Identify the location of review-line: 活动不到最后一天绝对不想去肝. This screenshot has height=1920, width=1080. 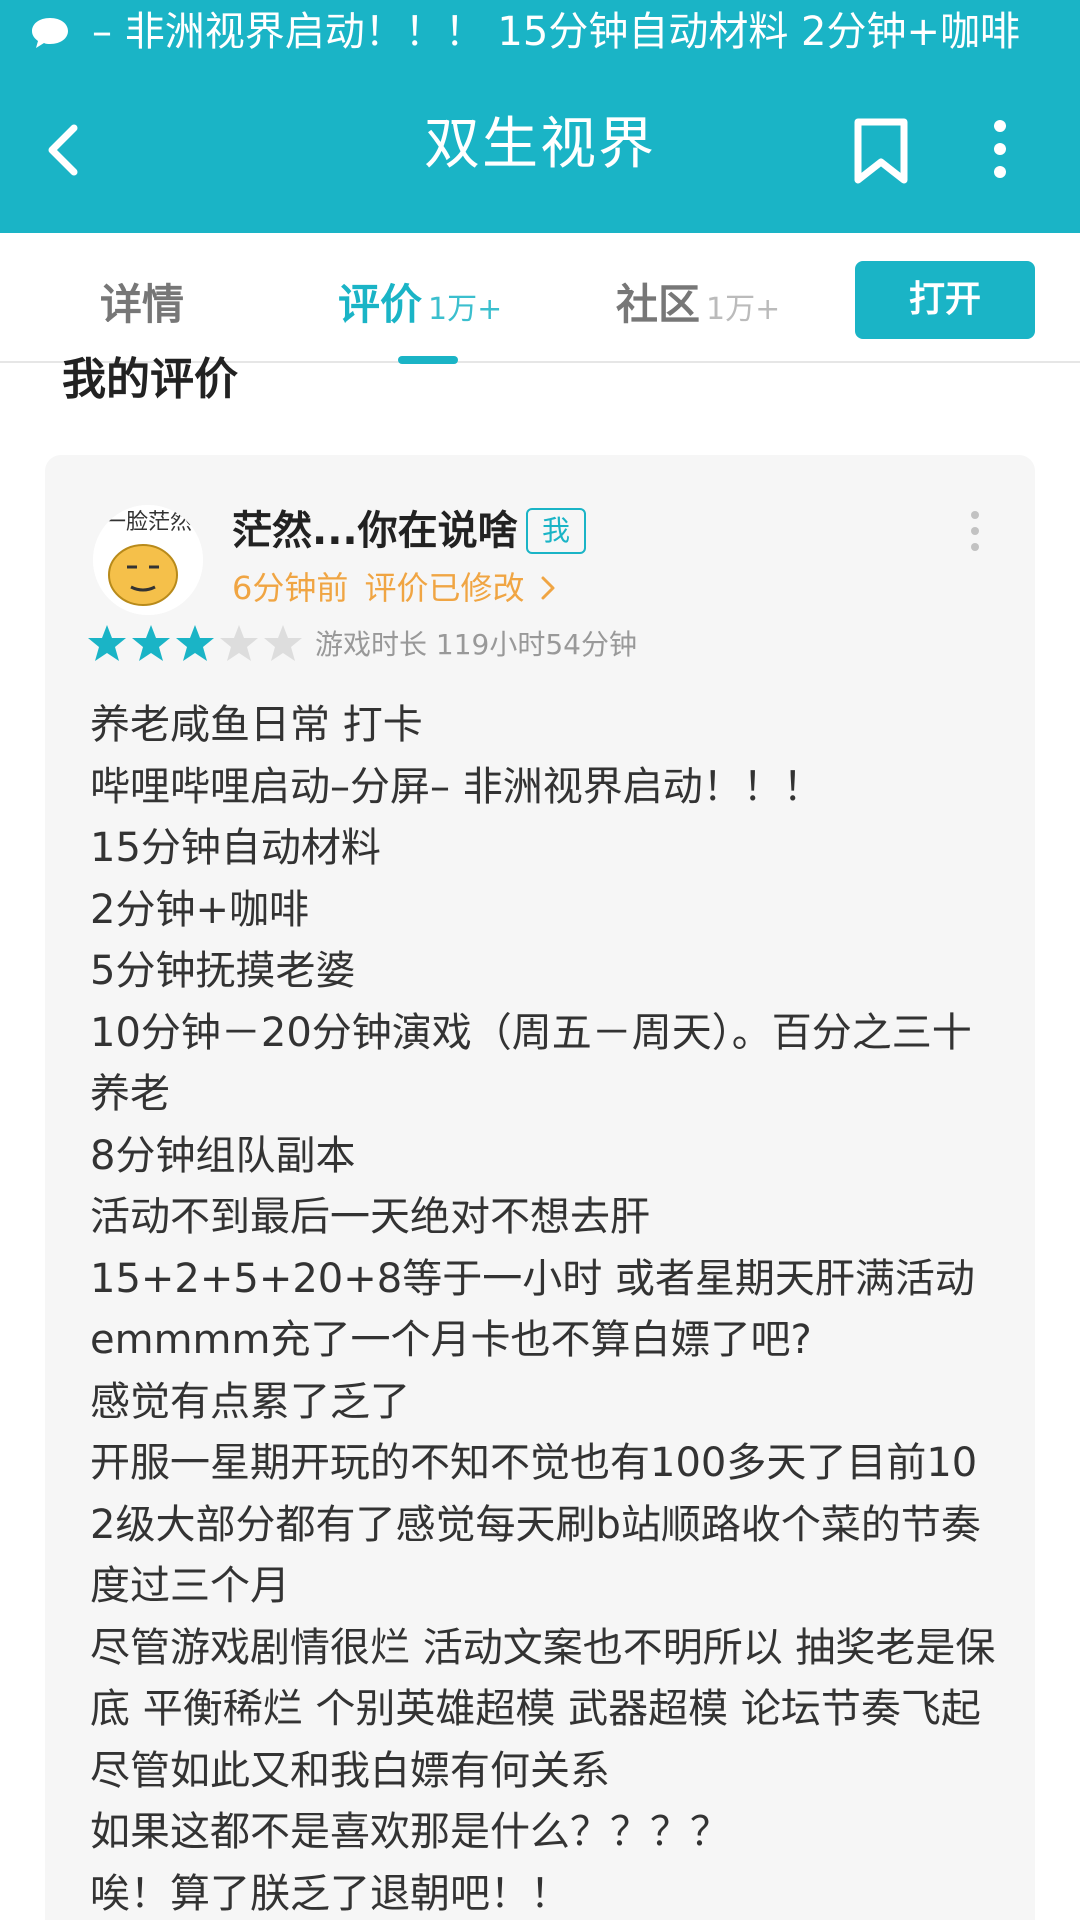
(370, 1217).